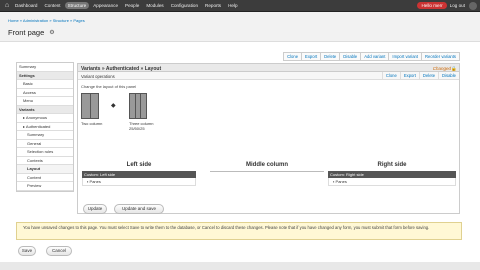 The width and height of the screenshot is (480, 270). What do you see at coordinates (232, 5) in the screenshot?
I see `toolbar-help: Help` at bounding box center [232, 5].